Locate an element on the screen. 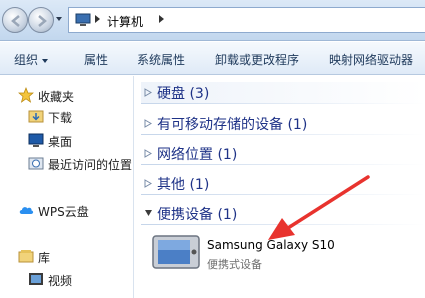 The image size is (425, 298). group-removable-storage: 有可移动存储的设备 (1) is located at coordinates (283, 124).